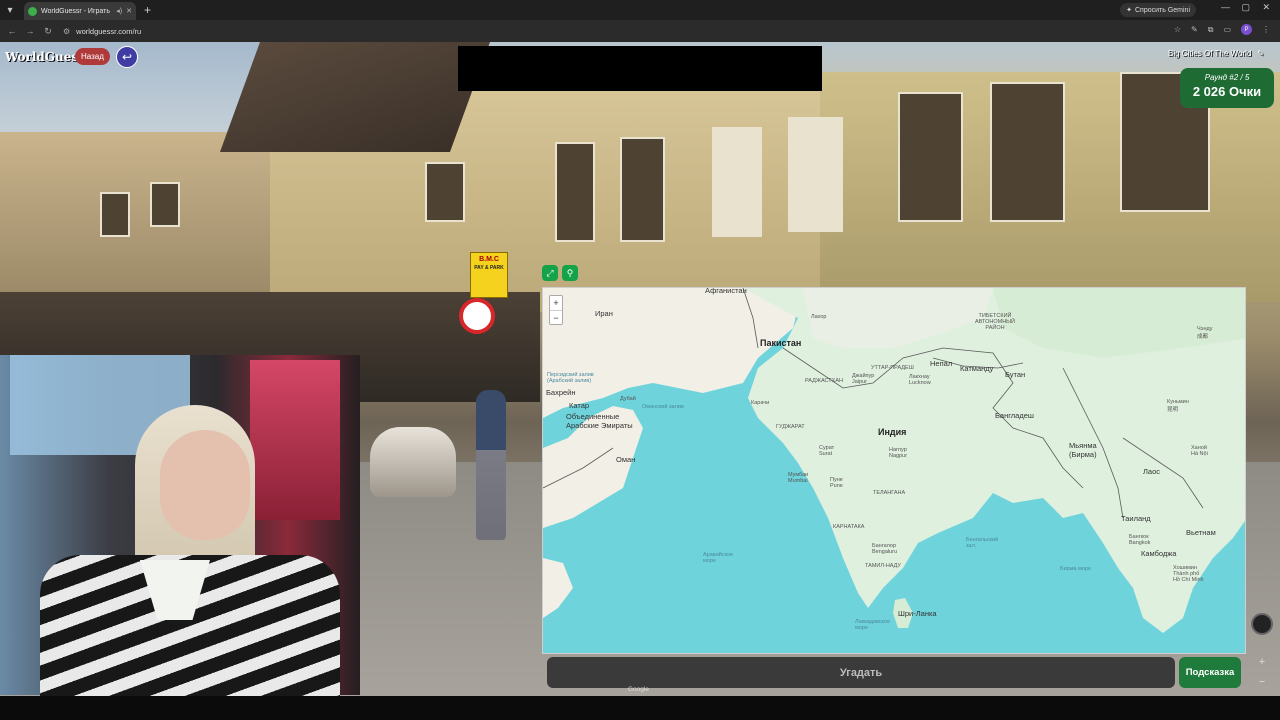 The width and height of the screenshot is (1280, 720). I want to click on map-label: Объединенные Арабские Эмираты, so click(599, 421).